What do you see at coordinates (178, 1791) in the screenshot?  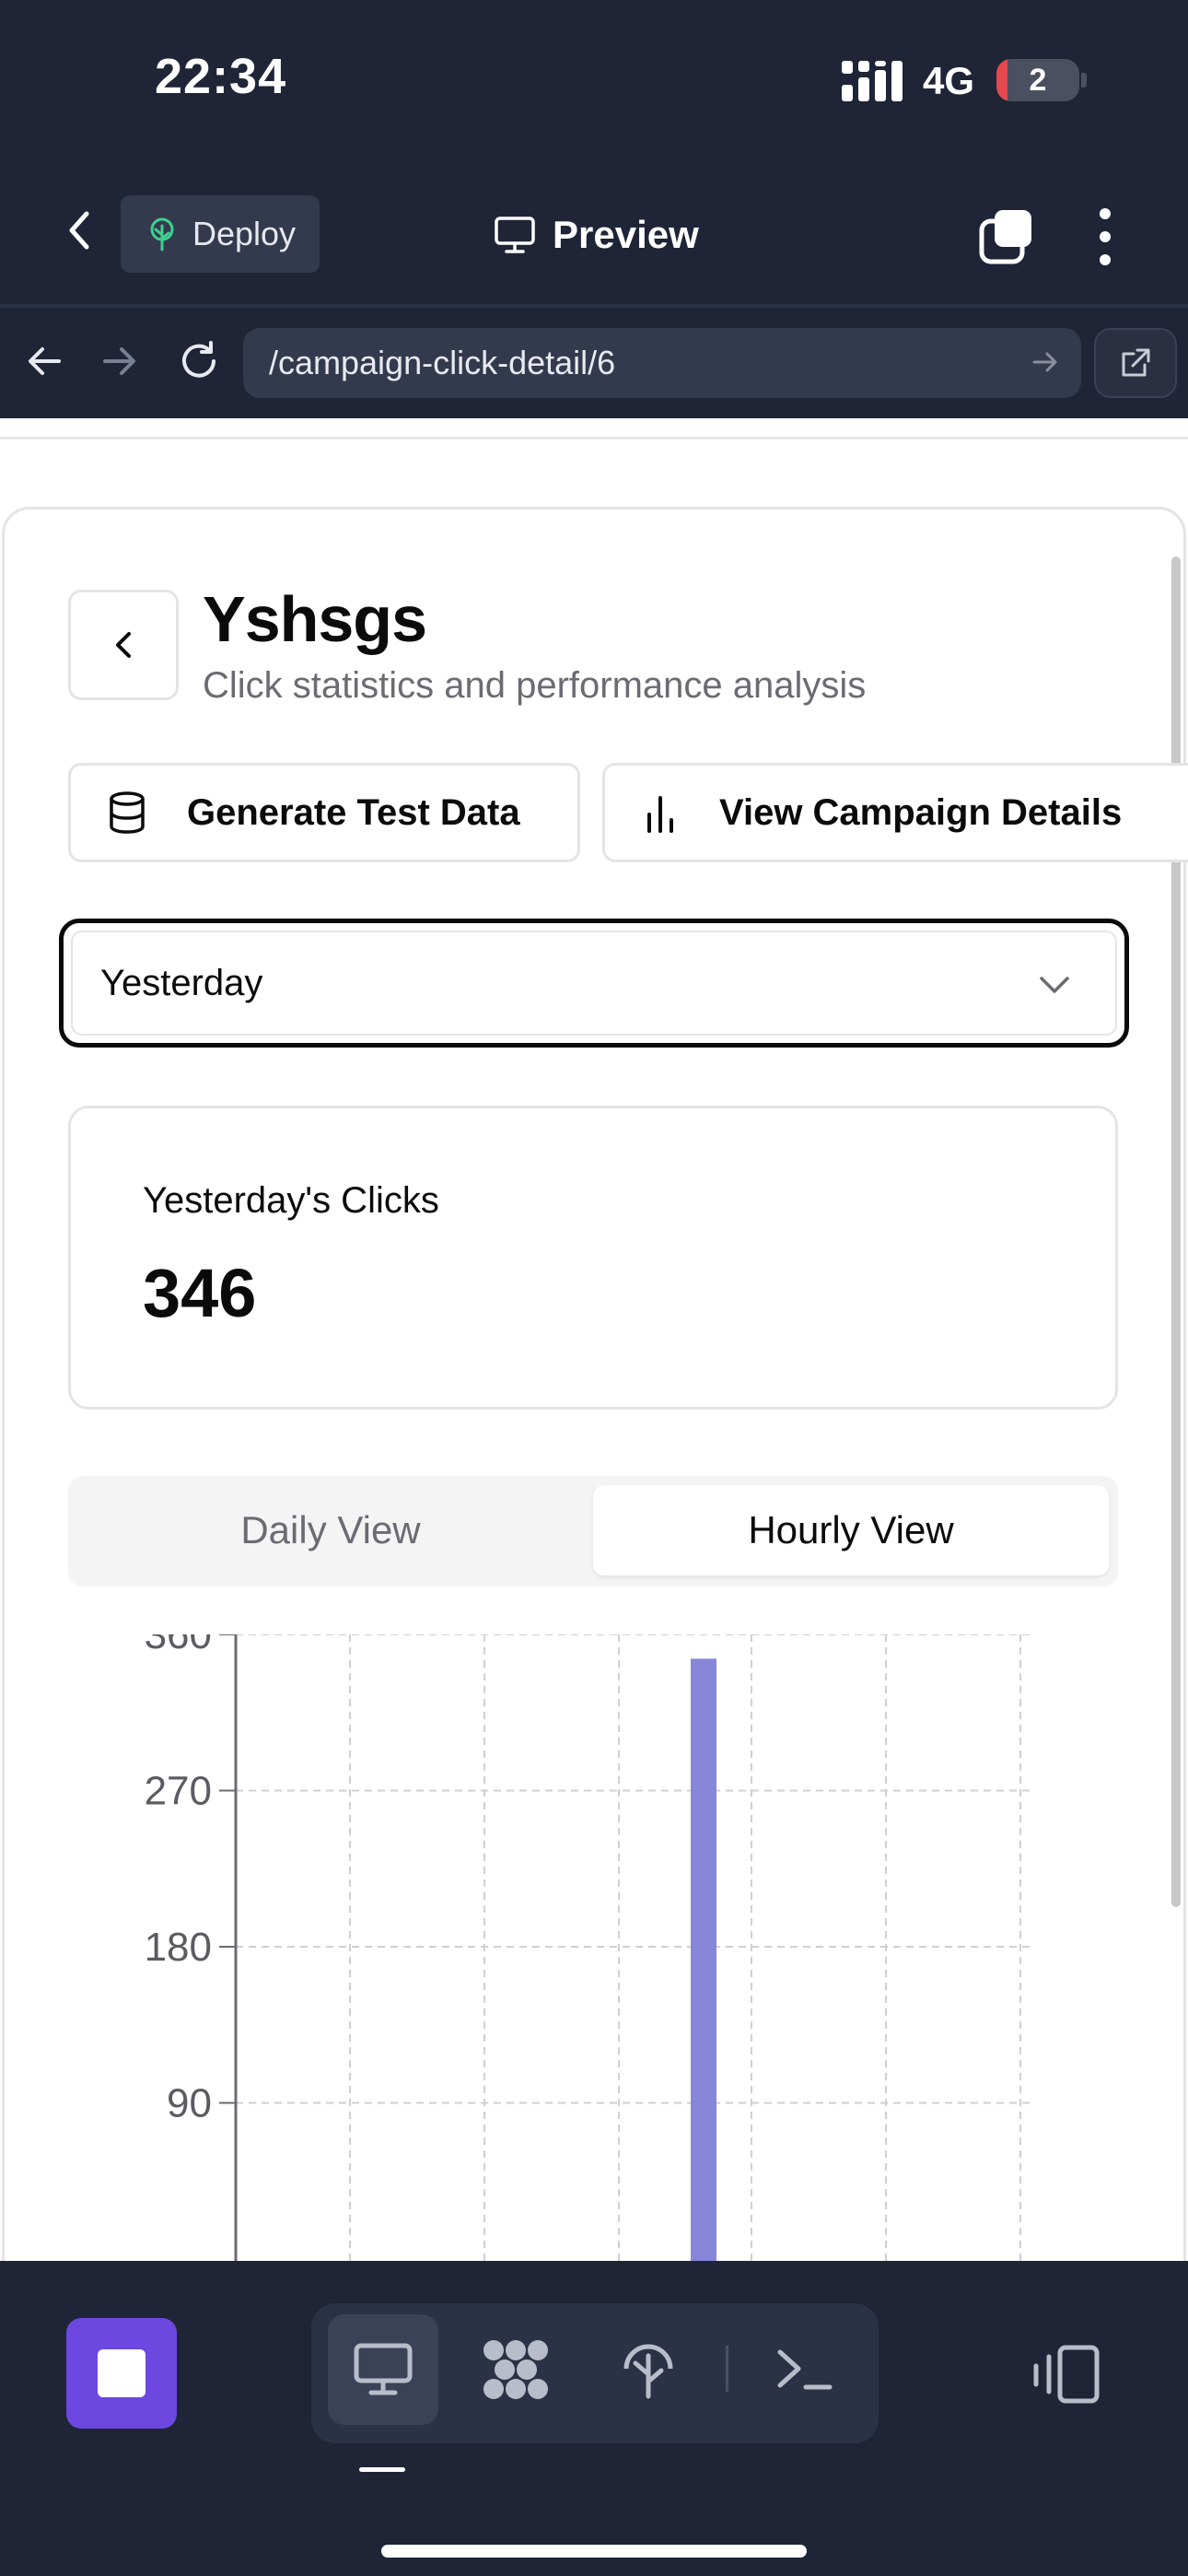 I see `y-axis-tick-label: 270` at bounding box center [178, 1791].